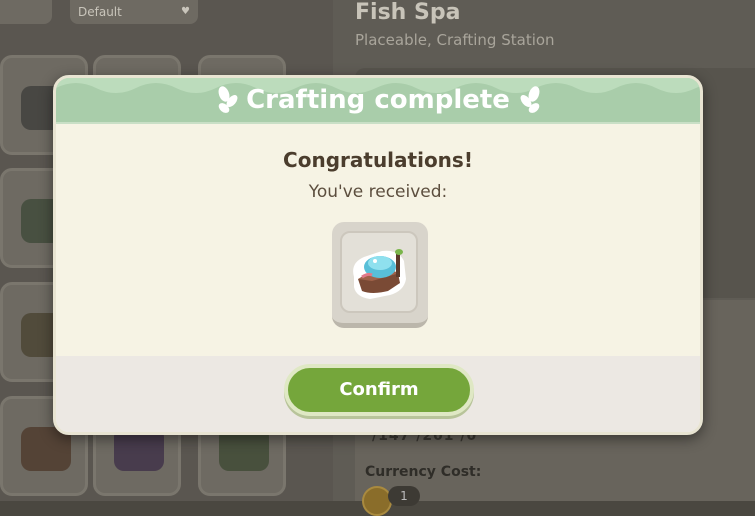 This screenshot has height=516, width=755. I want to click on reward-item-slot, so click(380, 275).